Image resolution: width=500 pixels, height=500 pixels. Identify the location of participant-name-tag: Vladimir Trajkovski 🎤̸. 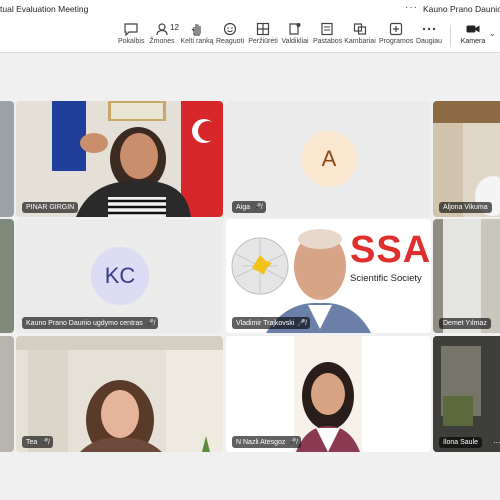
(271, 323).